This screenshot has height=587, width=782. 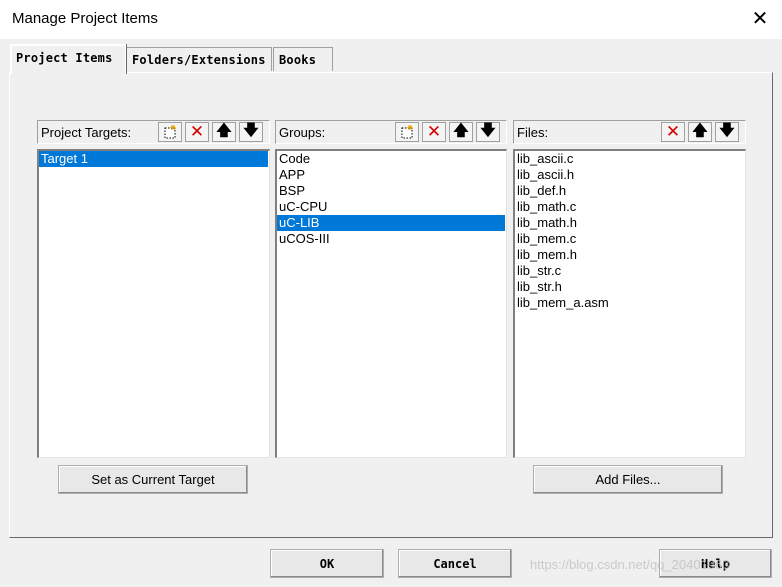 What do you see at coordinates (630, 191) in the screenshot?
I see `list-item: lib_def.h` at bounding box center [630, 191].